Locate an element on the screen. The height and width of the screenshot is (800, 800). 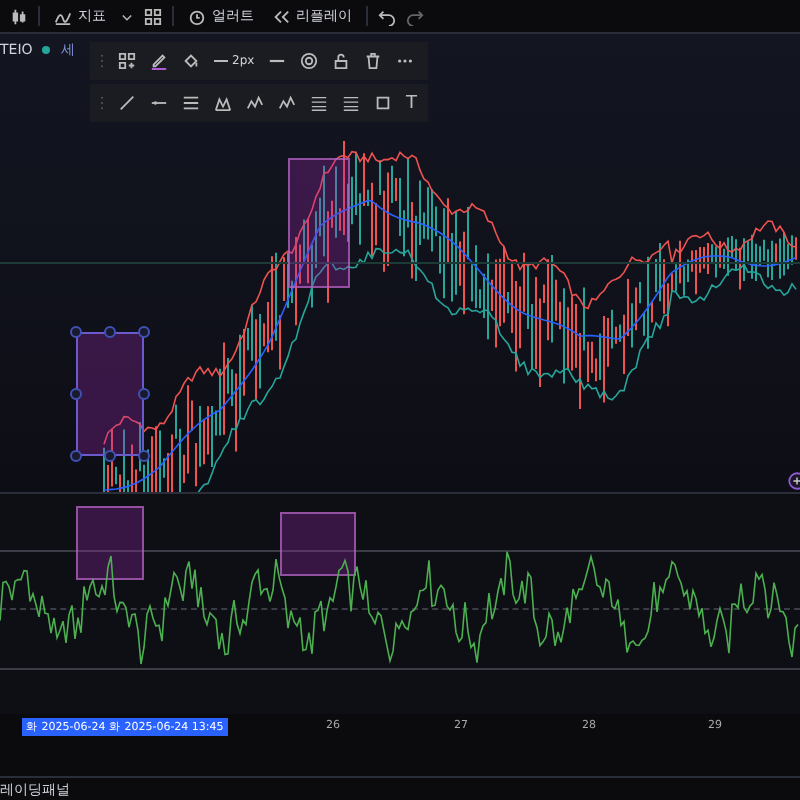
chevron-down-icon is located at coordinates (127, 16).